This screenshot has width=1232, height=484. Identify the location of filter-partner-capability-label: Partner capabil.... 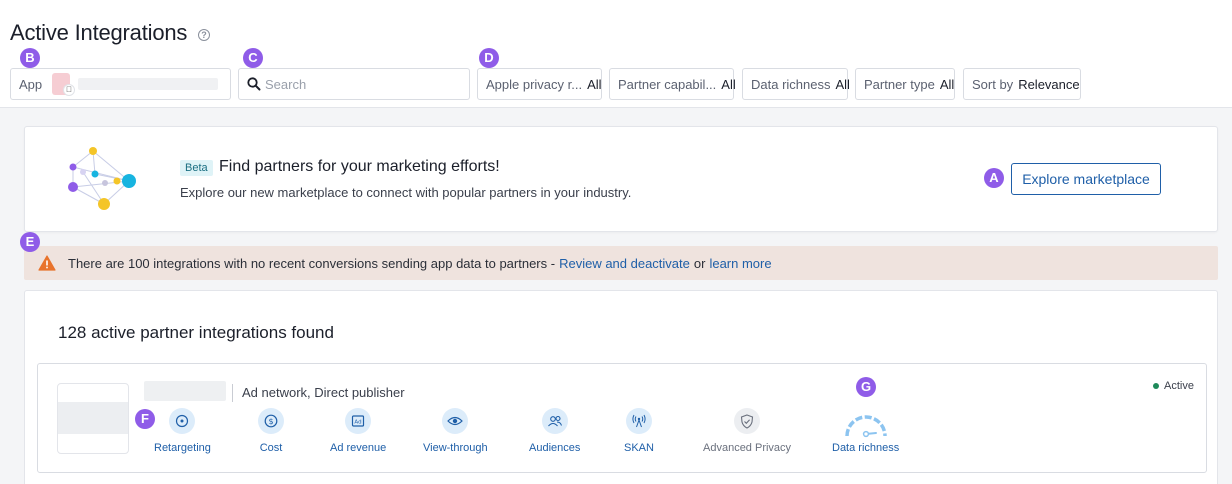
(667, 84).